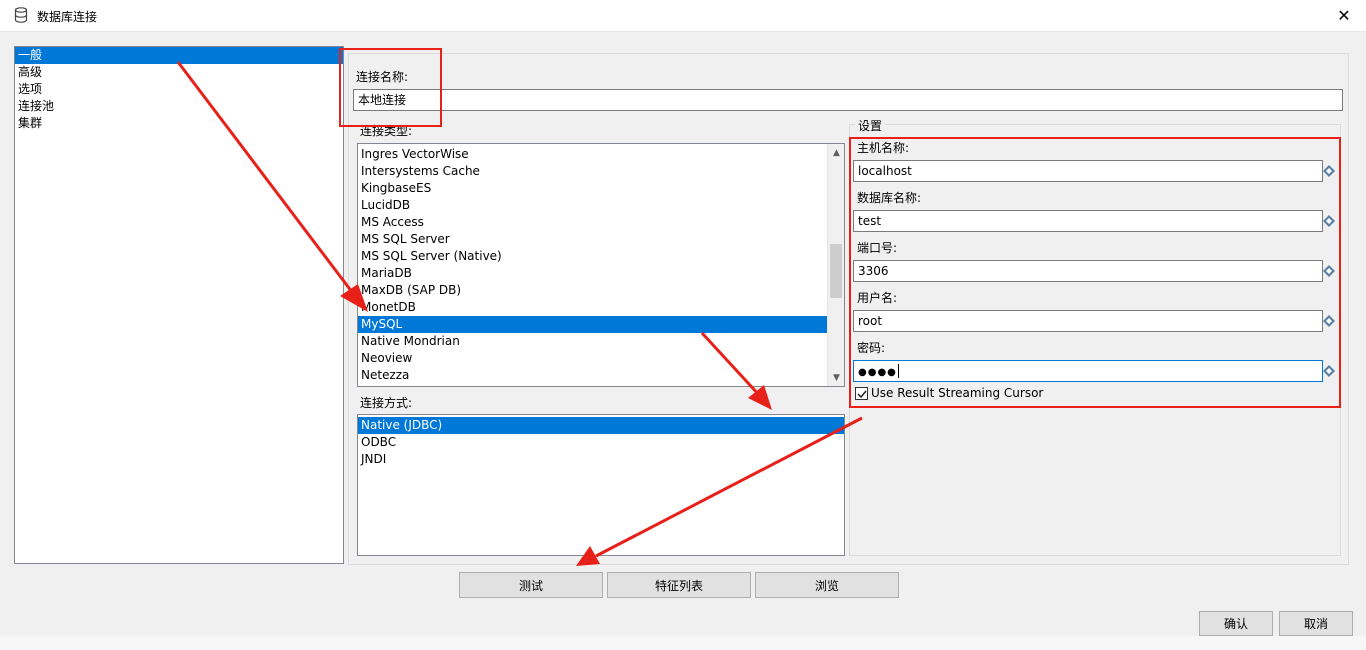 The image size is (1366, 650). Describe the element at coordinates (592, 324) in the screenshot. I see `list-item-mysql: MySQL` at that location.